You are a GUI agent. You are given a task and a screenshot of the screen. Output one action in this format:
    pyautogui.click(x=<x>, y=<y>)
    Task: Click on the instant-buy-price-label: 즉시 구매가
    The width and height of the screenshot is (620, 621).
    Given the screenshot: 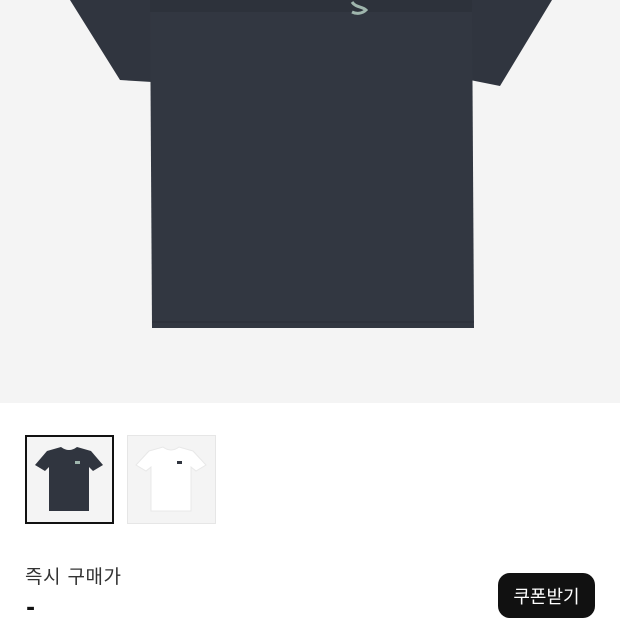 What is the action you would take?
    pyautogui.click(x=73, y=577)
    